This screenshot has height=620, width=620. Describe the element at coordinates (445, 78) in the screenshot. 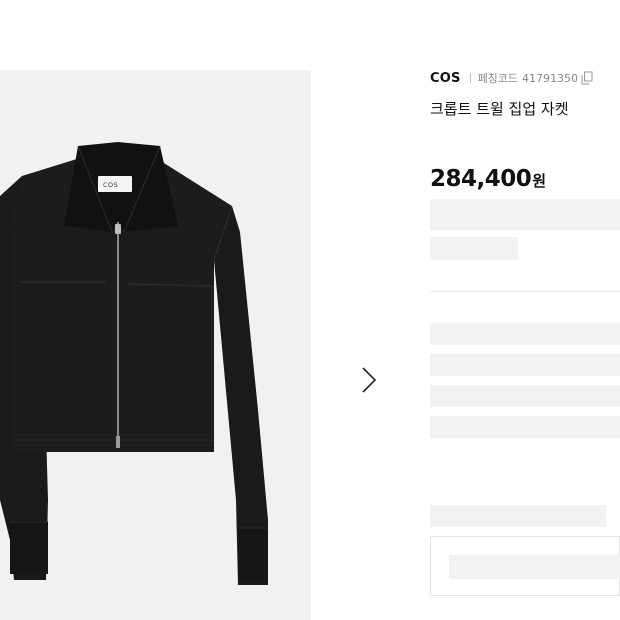

I see `brand-name: COS` at that location.